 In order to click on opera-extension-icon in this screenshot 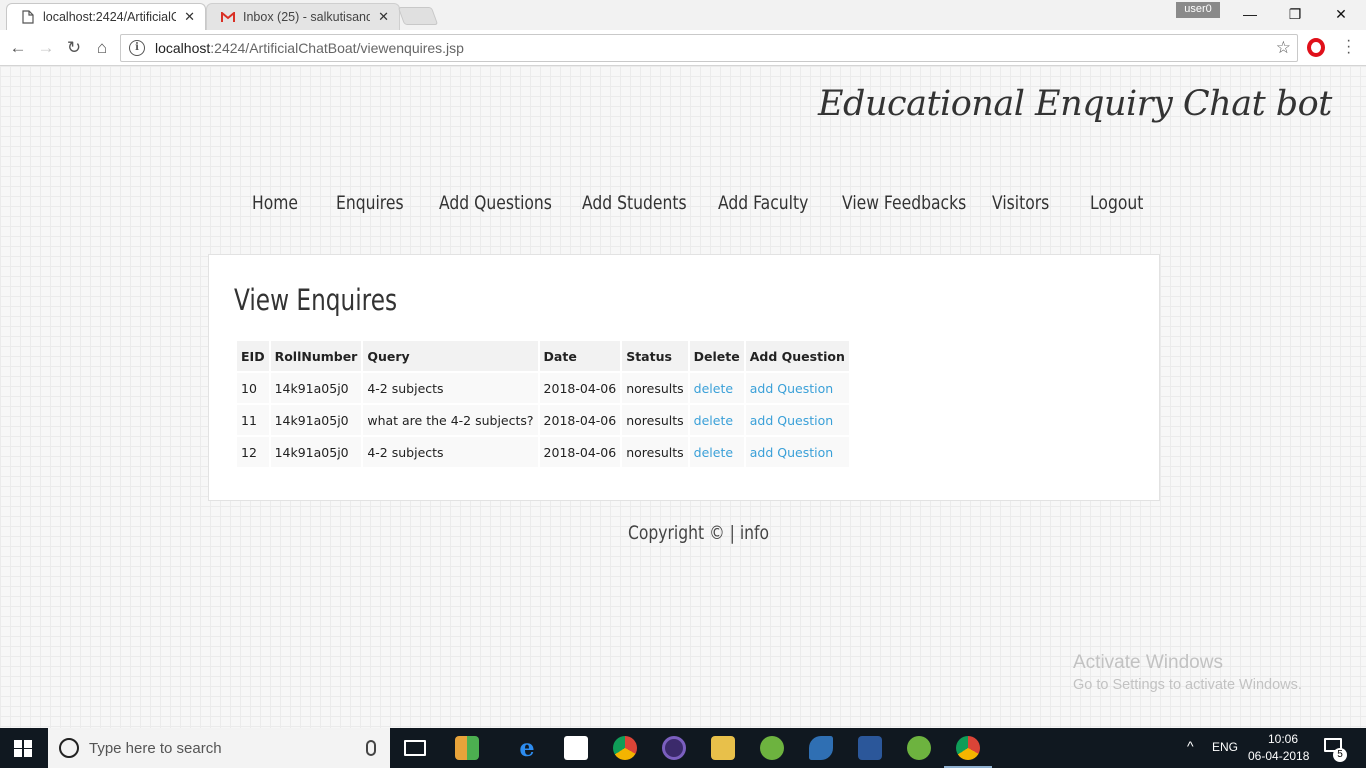, I will do `click(1316, 47)`.